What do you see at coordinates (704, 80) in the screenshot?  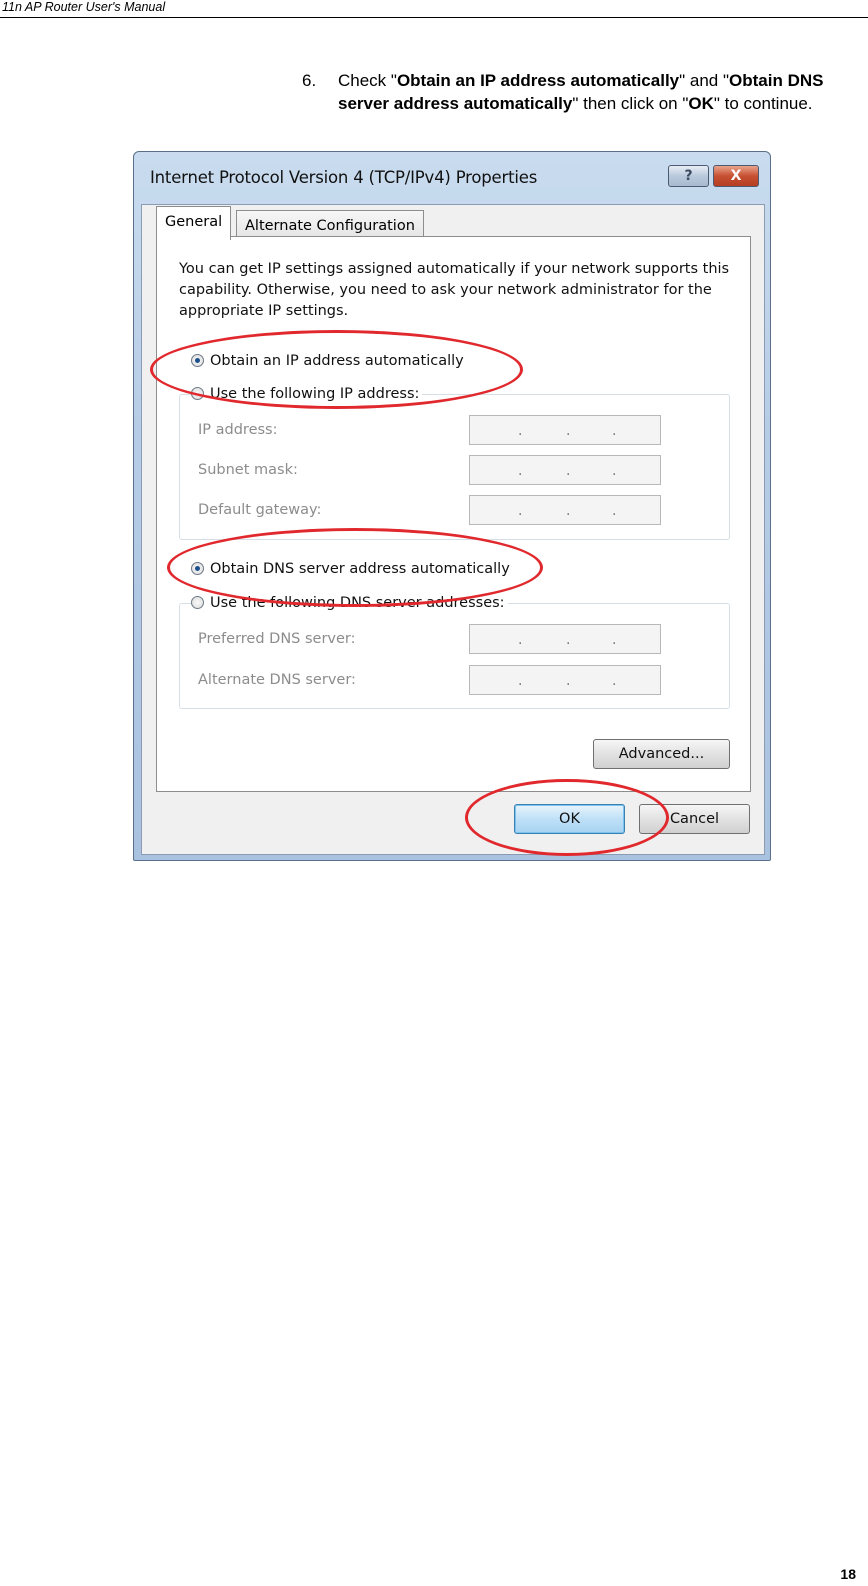 I see `step-text-part: " and "` at bounding box center [704, 80].